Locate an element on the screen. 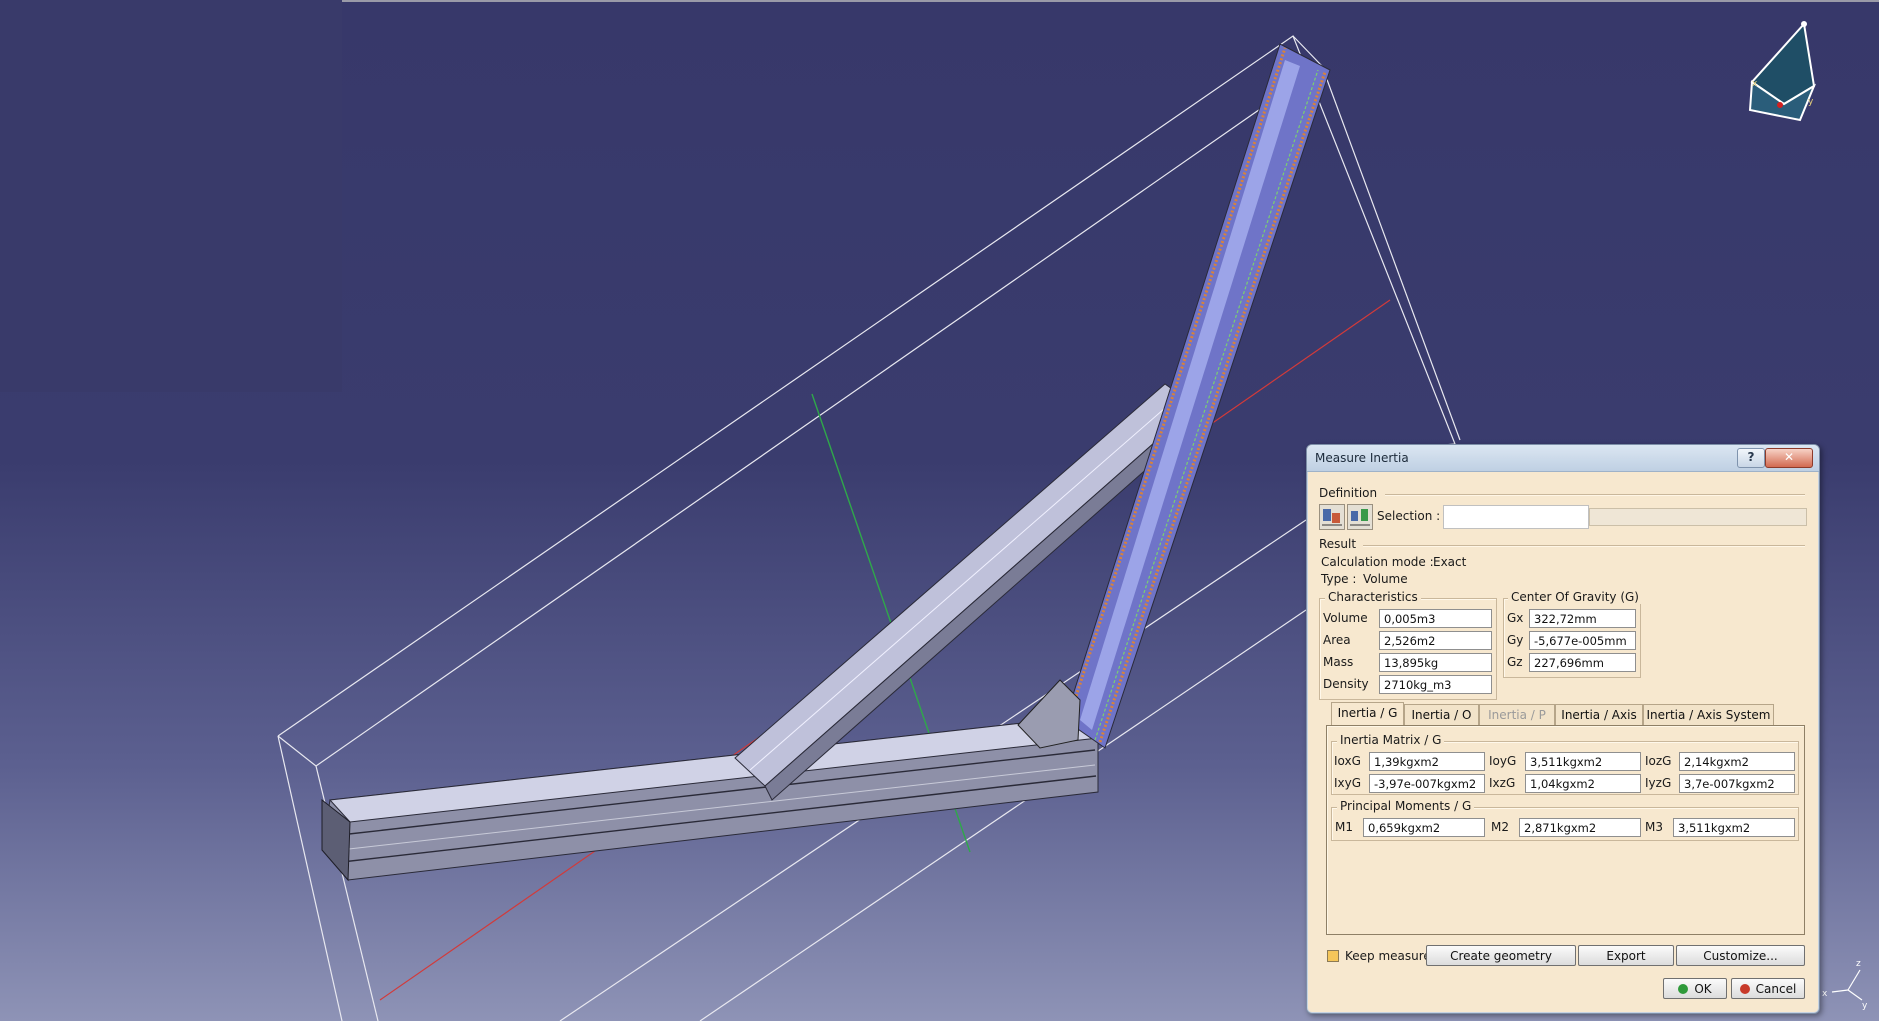 Image resolution: width=1879 pixels, height=1021 pixels. principal-moments-title: Principal Moments / G is located at coordinates (1406, 806).